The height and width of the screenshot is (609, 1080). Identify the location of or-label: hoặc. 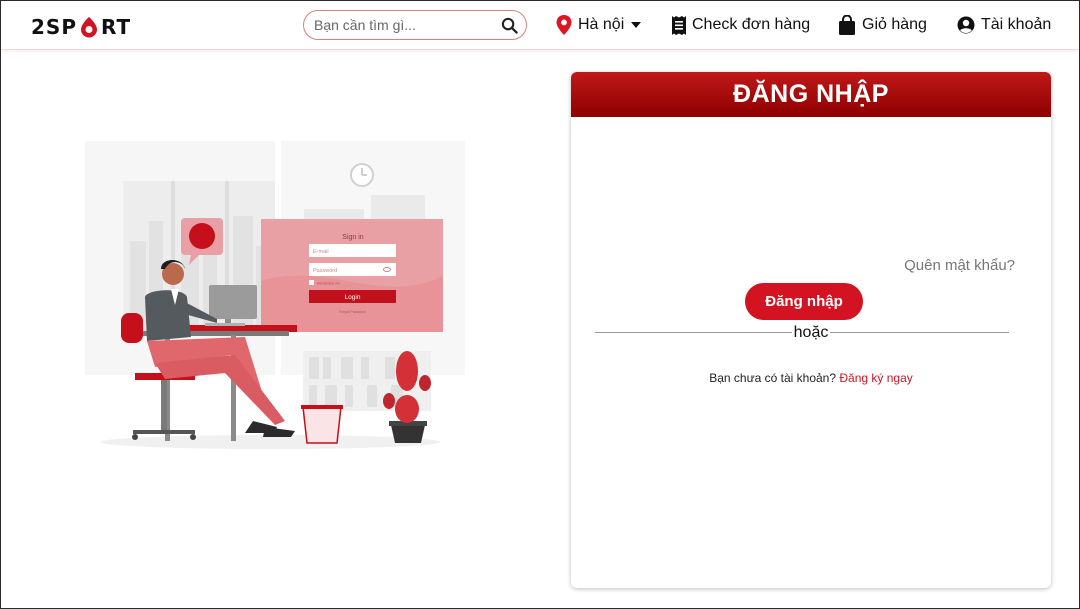
(811, 332).